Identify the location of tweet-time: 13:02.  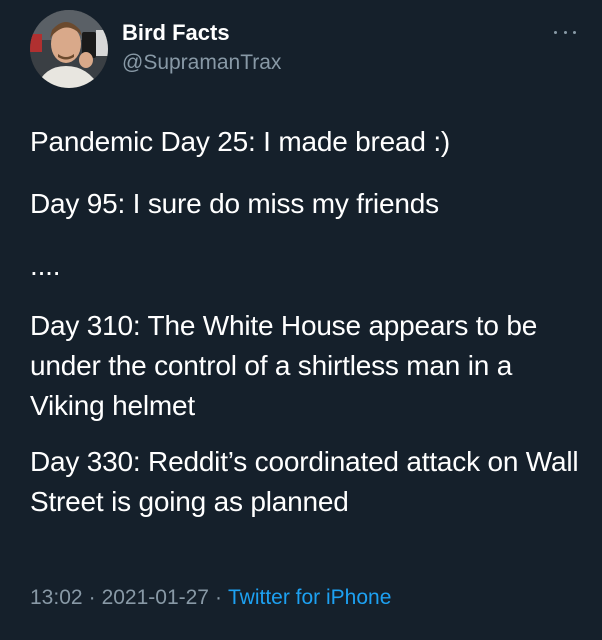
(56, 597).